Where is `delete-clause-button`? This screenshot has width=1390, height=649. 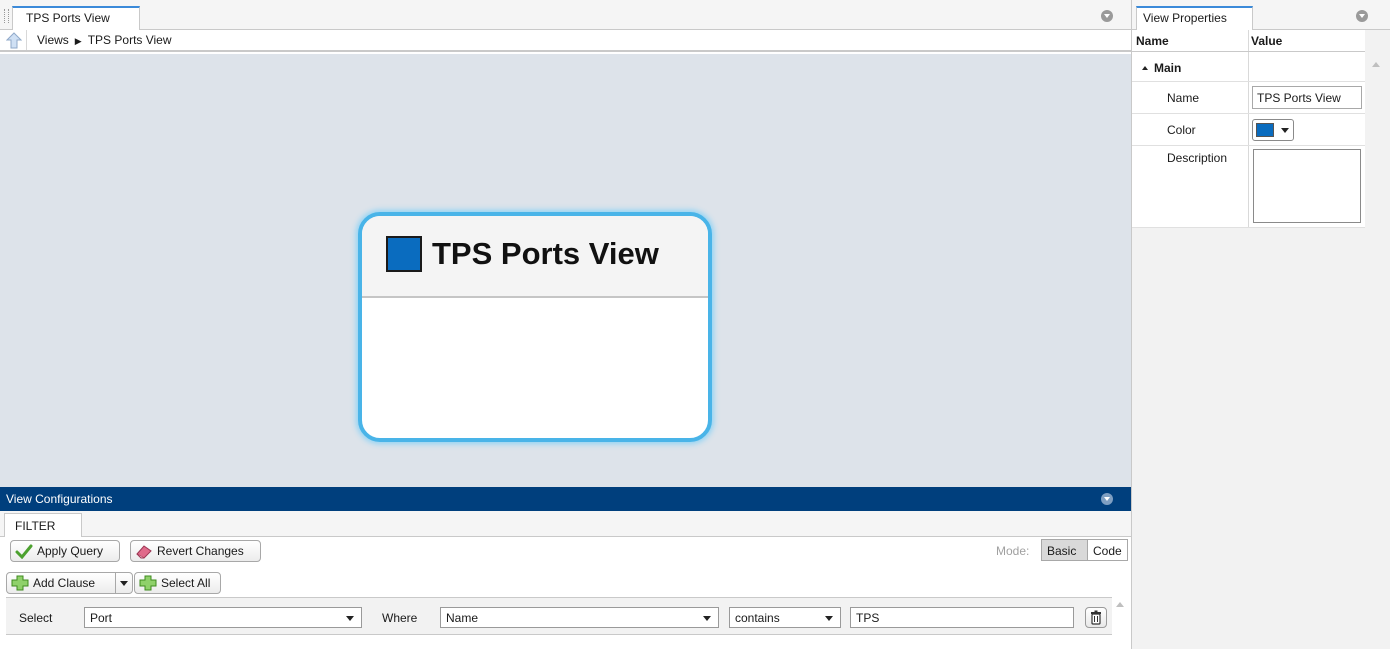
delete-clause-button is located at coordinates (1096, 617).